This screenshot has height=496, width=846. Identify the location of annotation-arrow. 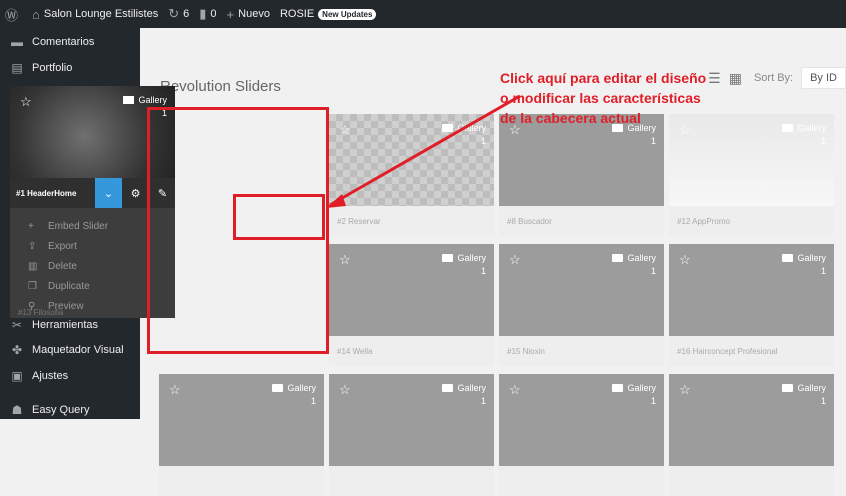
(423, 151).